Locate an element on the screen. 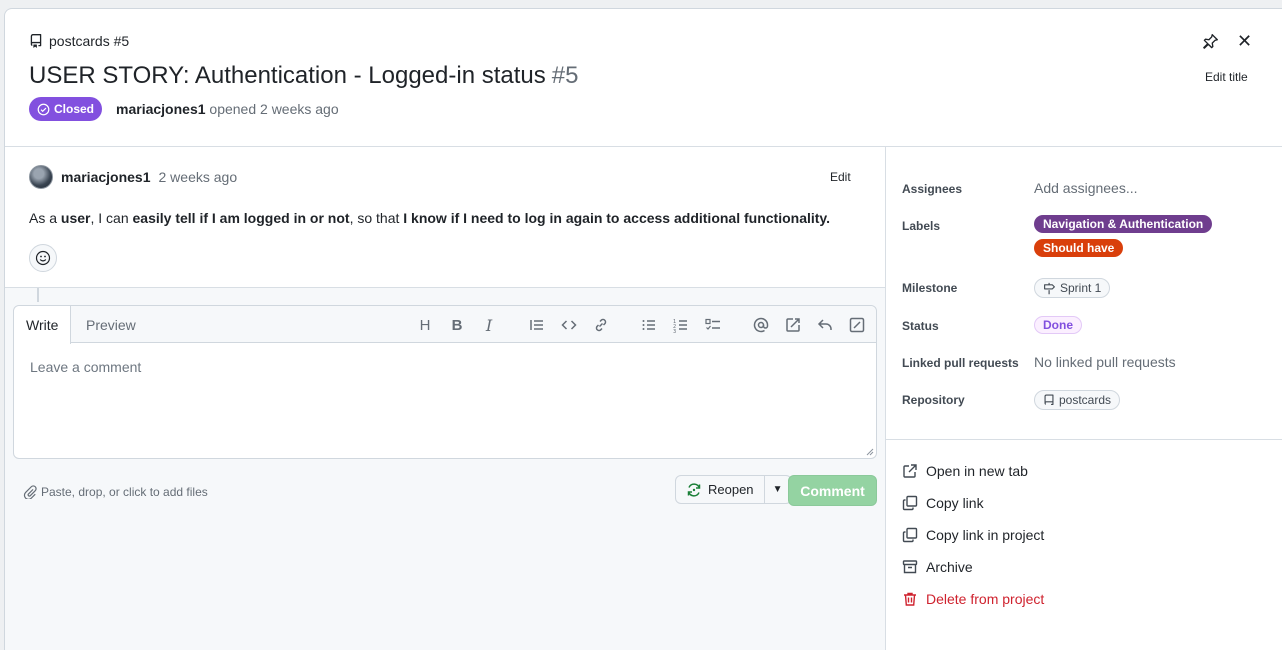 The height and width of the screenshot is (650, 1282). status-label: Status is located at coordinates (920, 326).